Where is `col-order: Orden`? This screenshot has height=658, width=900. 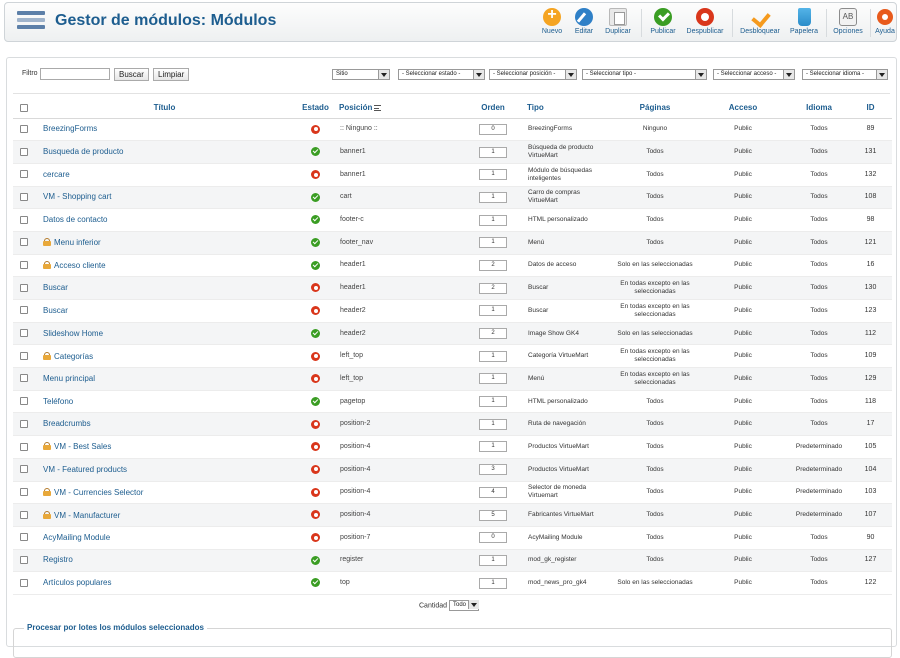
col-order: Orden is located at coordinates (493, 108).